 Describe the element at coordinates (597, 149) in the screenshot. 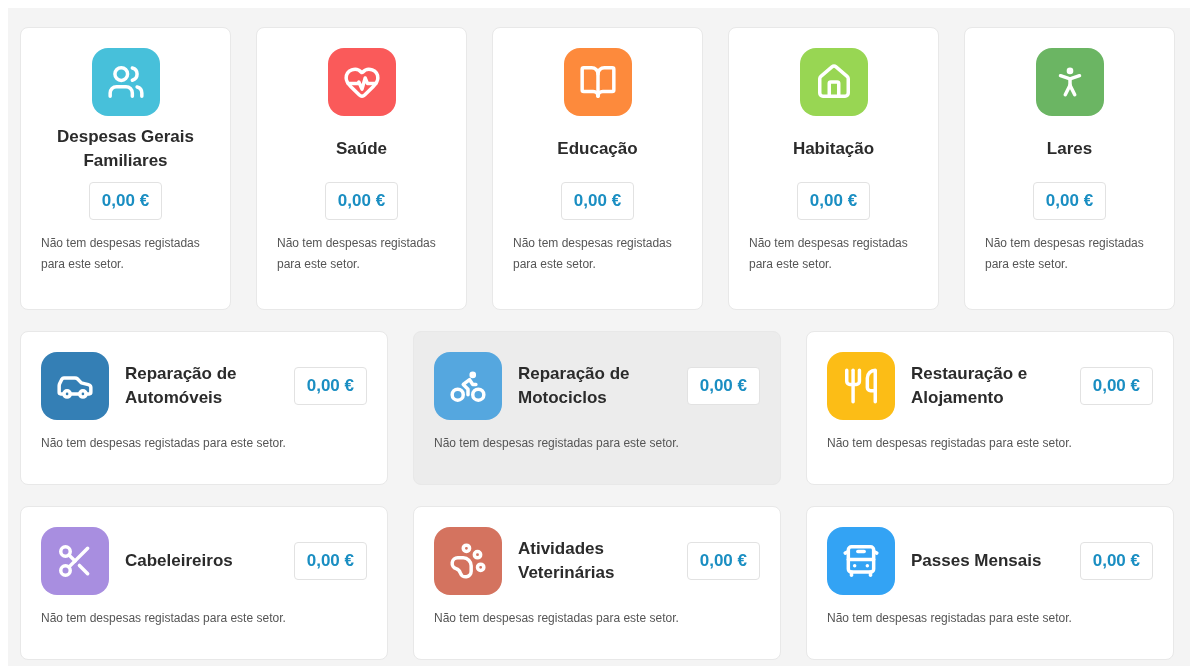

I see `sector-title: Educação` at that location.